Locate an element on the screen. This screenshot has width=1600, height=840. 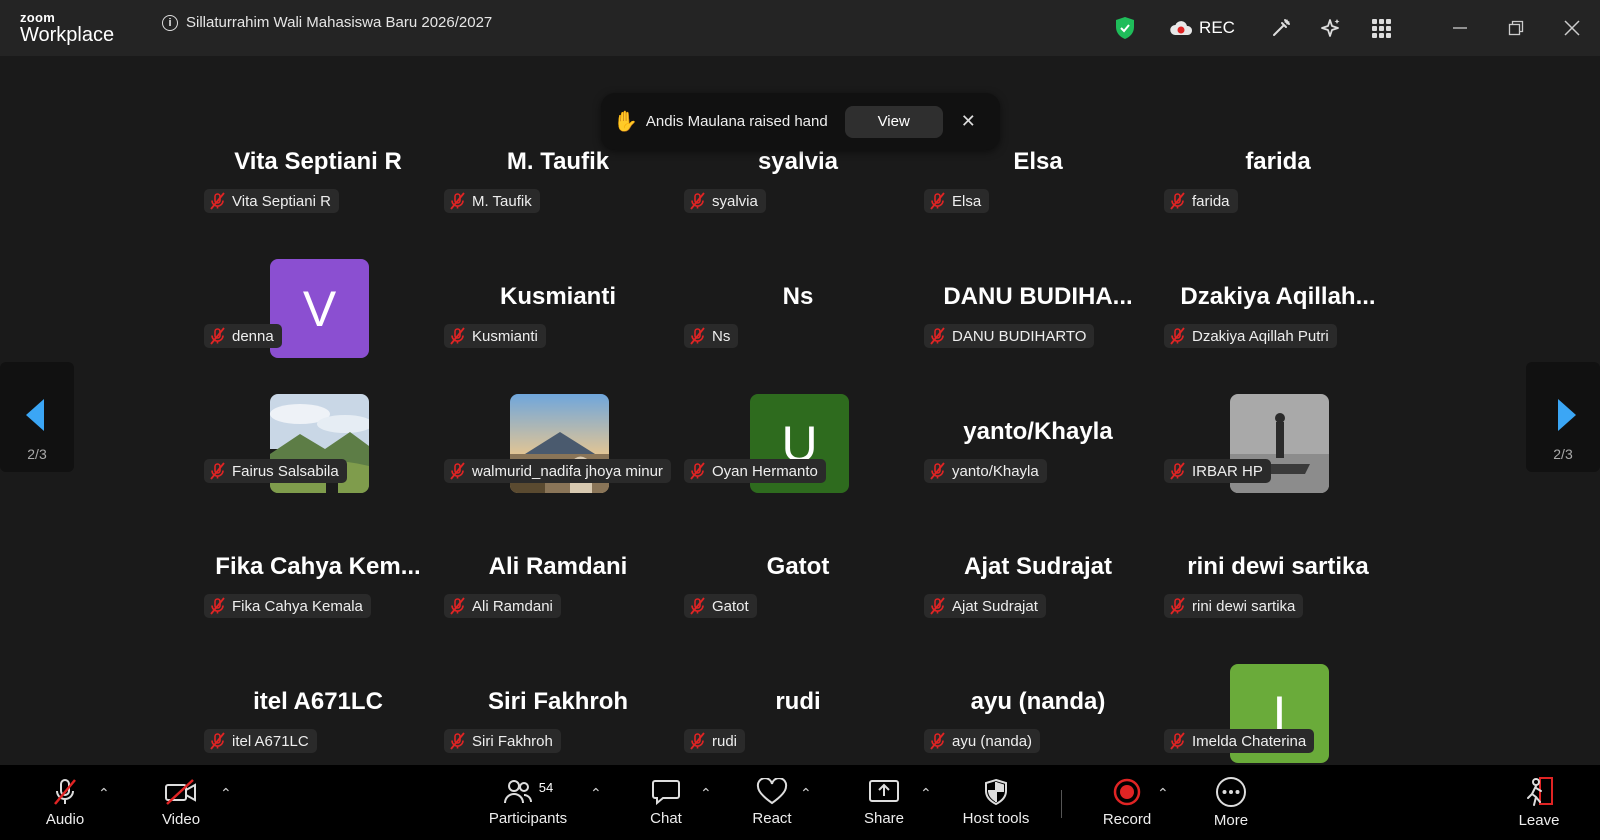
minimize-icon is located at coordinates (1460, 28).